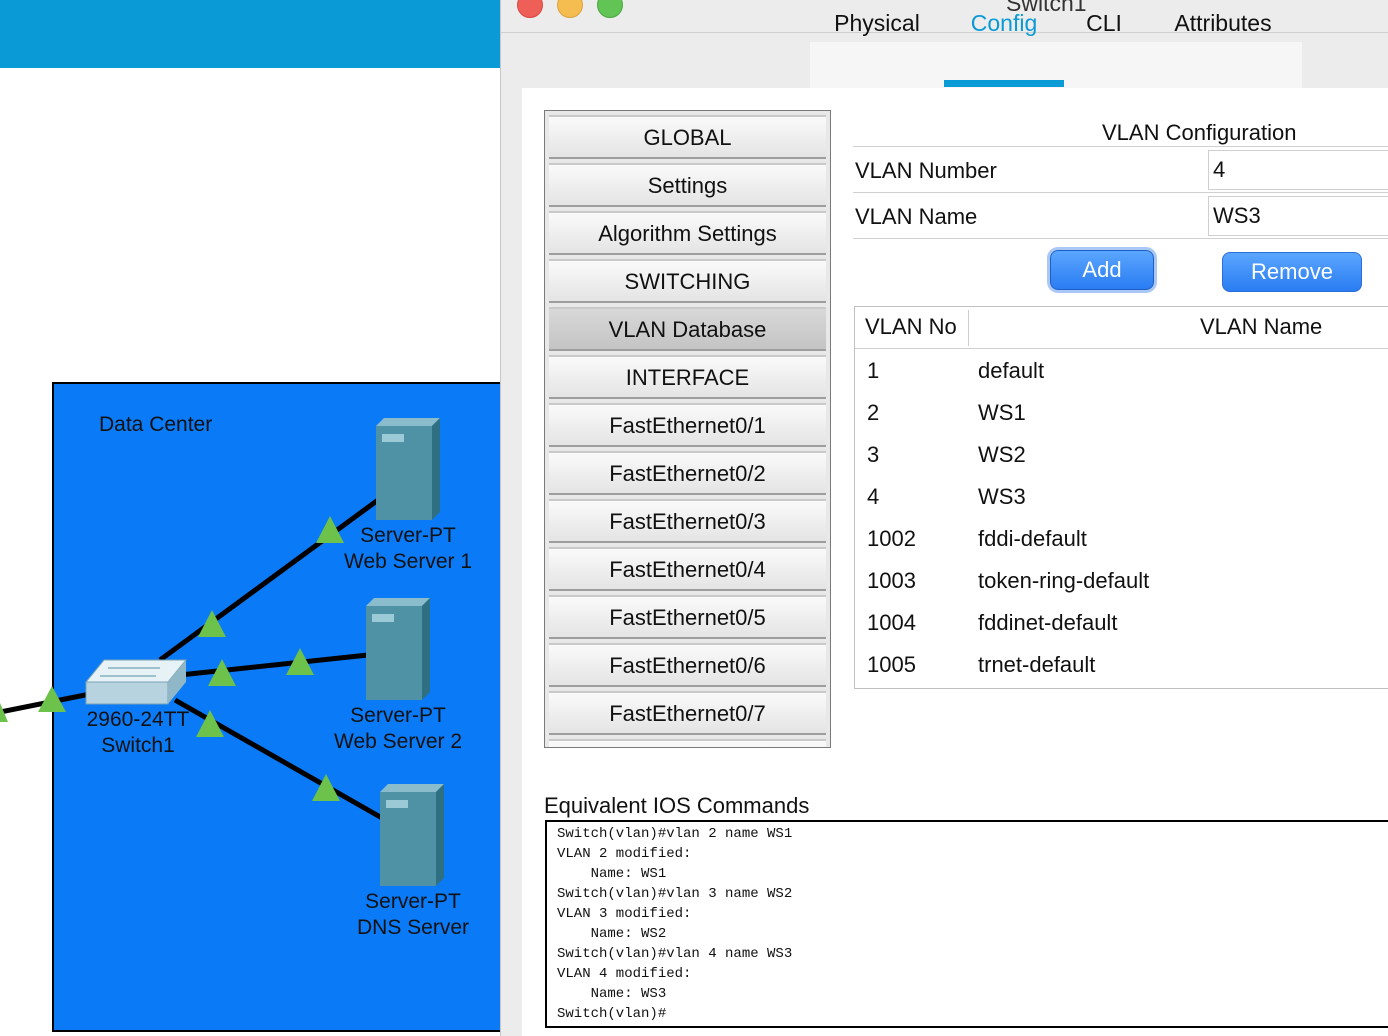  What do you see at coordinates (687, 329) in the screenshot?
I see `nav-vlan-database: VLAN Database` at bounding box center [687, 329].